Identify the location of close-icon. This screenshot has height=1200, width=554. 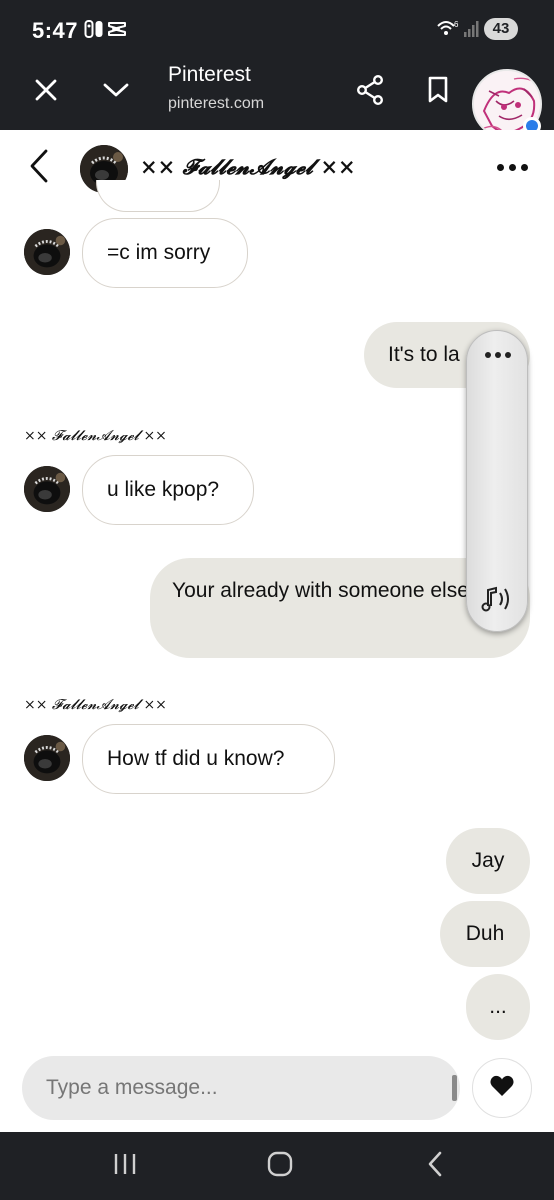
(46, 92).